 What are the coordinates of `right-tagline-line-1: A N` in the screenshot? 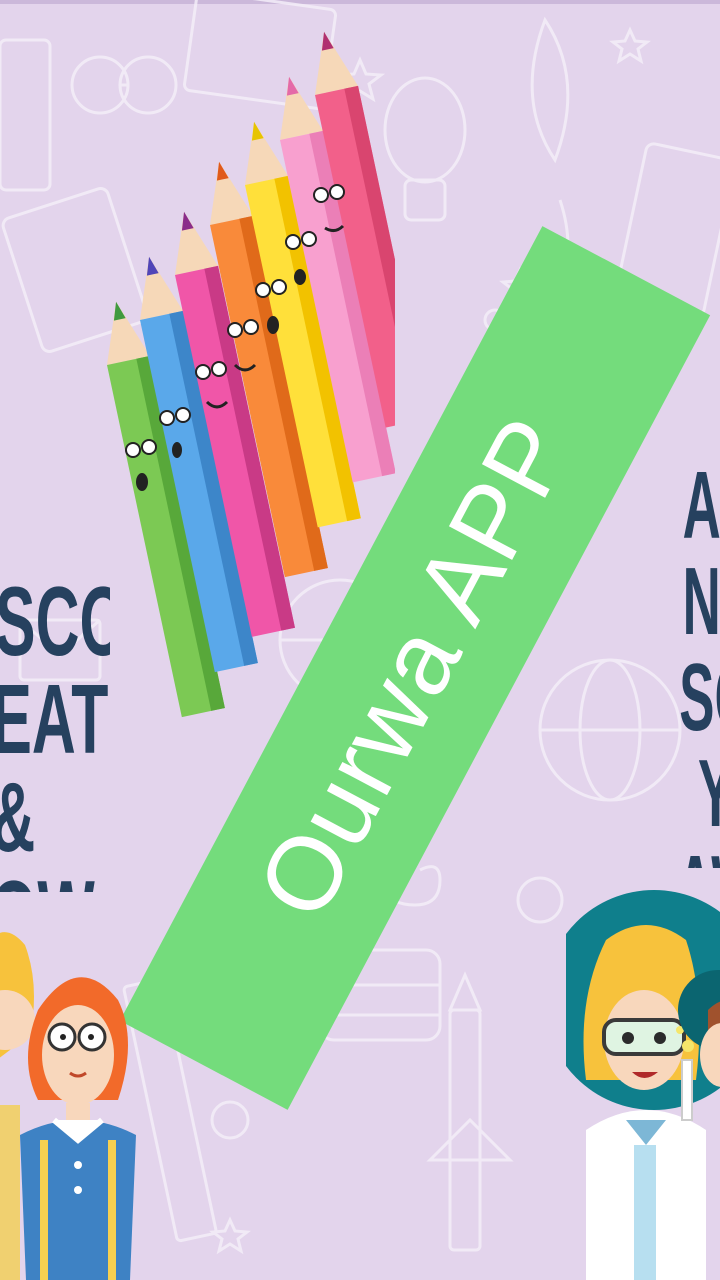 It's located at (701, 556).